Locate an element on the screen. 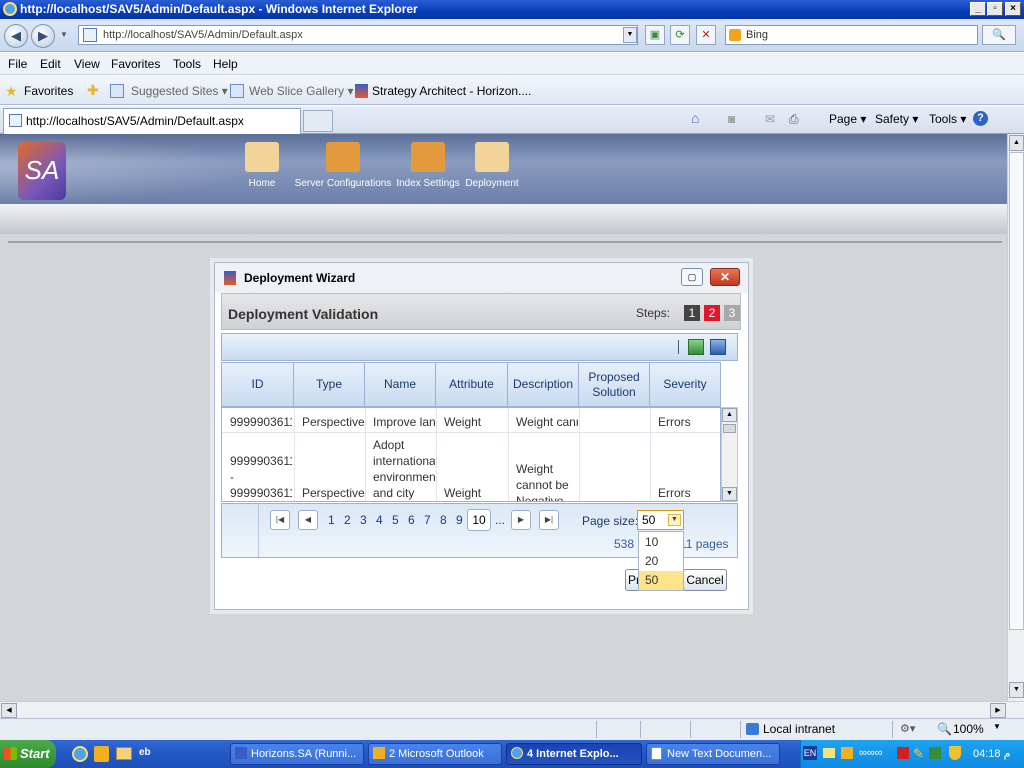  new-tab-button is located at coordinates (318, 121).